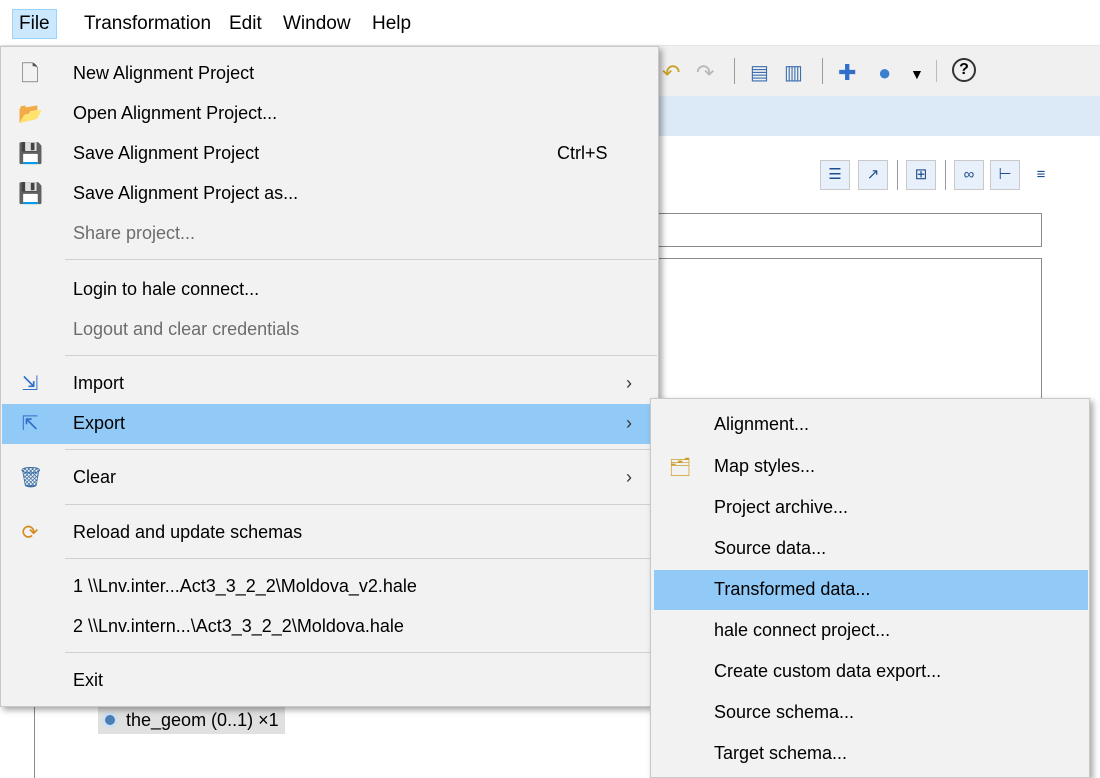 The width and height of the screenshot is (1100, 778). What do you see at coordinates (34, 24) in the screenshot?
I see `menu-file: File` at bounding box center [34, 24].